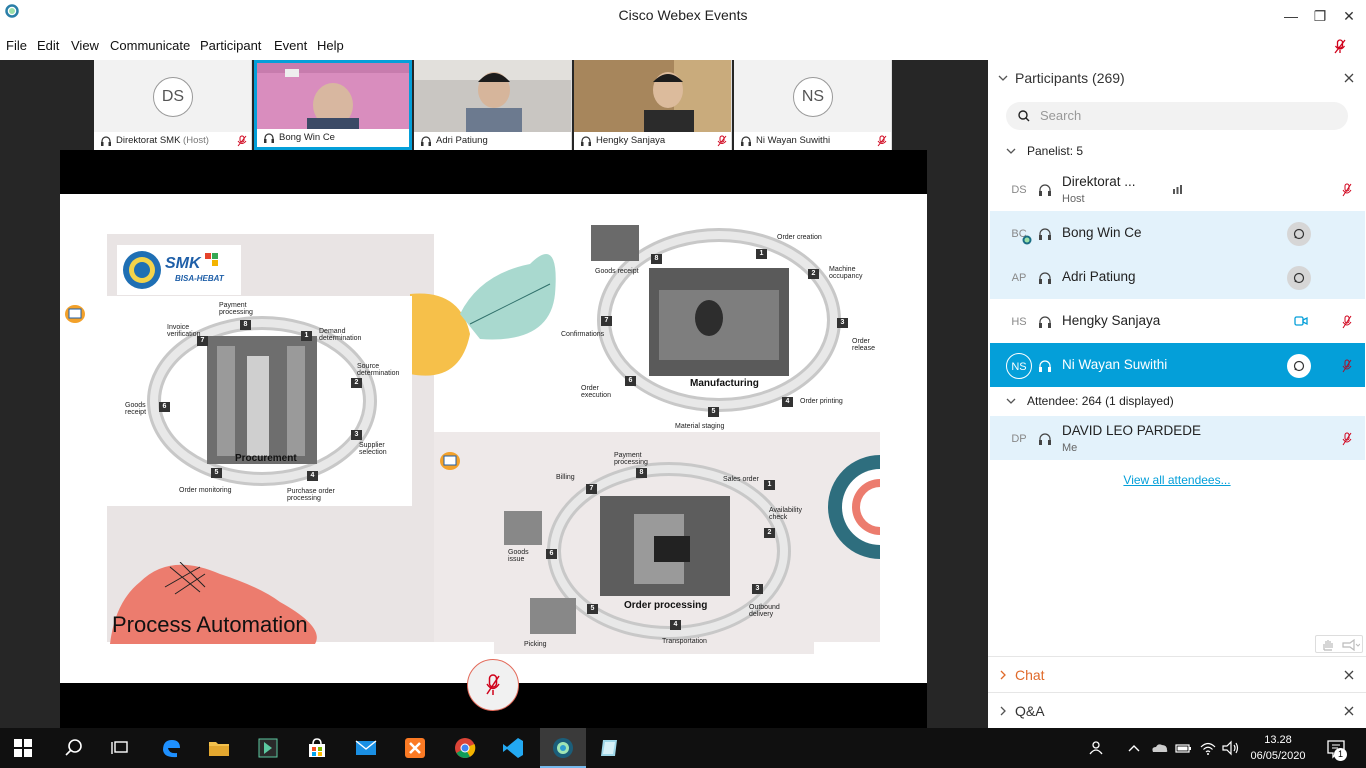 The image size is (1366, 768). Describe the element at coordinates (23, 748) in the screenshot. I see `windows-start-icon` at that location.